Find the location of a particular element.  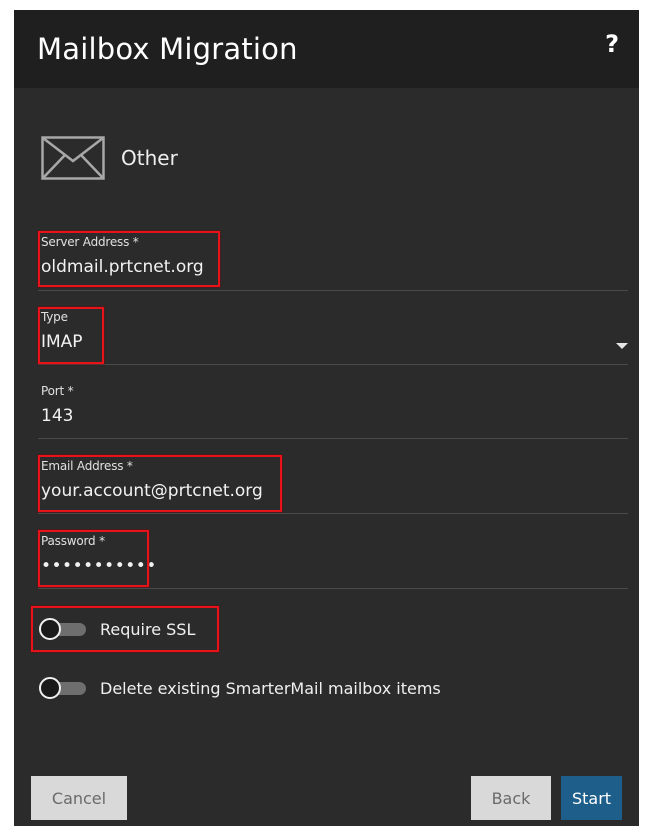

email-address-label: Email Address * is located at coordinates (87, 466).